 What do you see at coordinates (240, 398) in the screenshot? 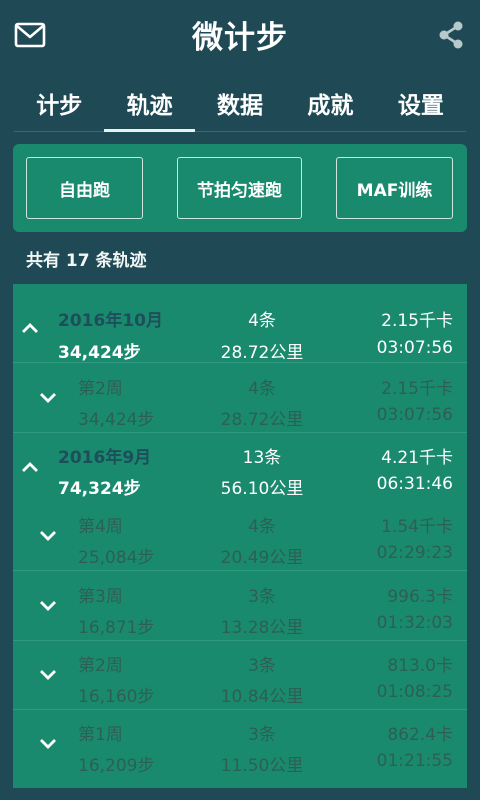
I see `week-row: 第2周 4条 2.15千卡 34,424步 28.72公里 03:07:56` at bounding box center [240, 398].